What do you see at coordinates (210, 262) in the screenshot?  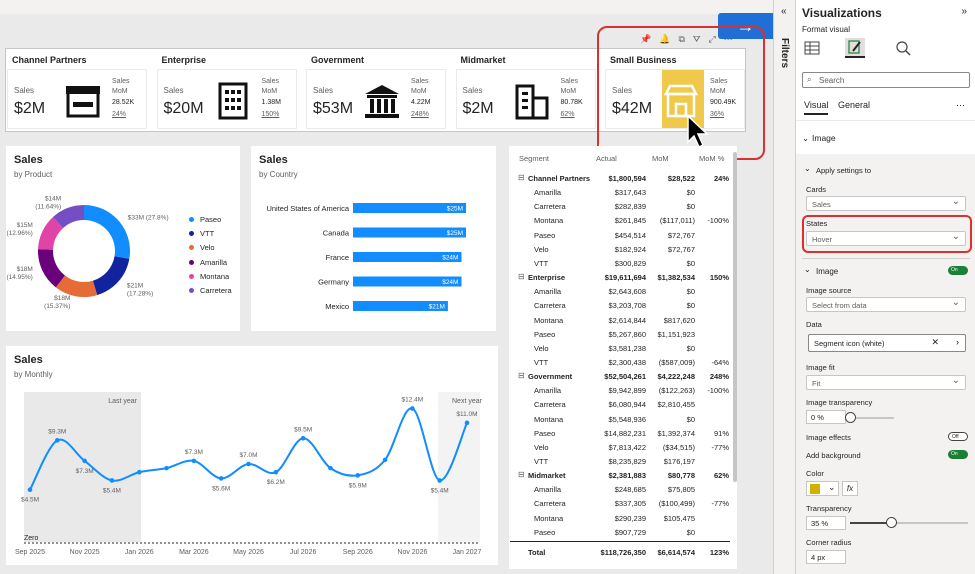 I see `legend-item: Amarilla` at bounding box center [210, 262].